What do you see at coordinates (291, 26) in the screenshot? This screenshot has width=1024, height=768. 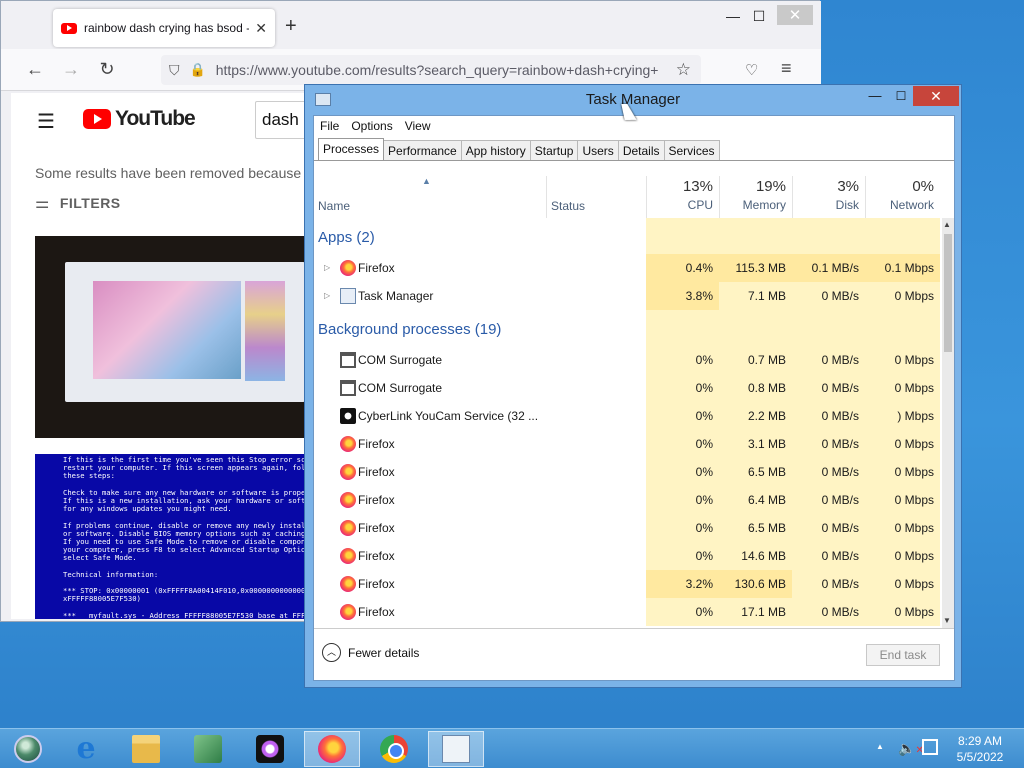 I see `new-tab-button: +` at bounding box center [291, 26].